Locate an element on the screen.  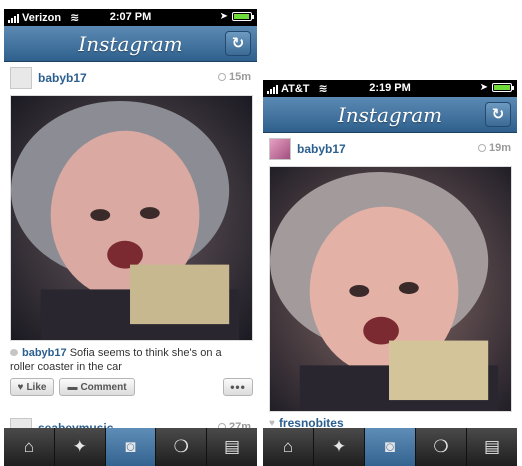
post-actions: ♥ Like ▬ Comment ••• is located at coordinates (131, 389).